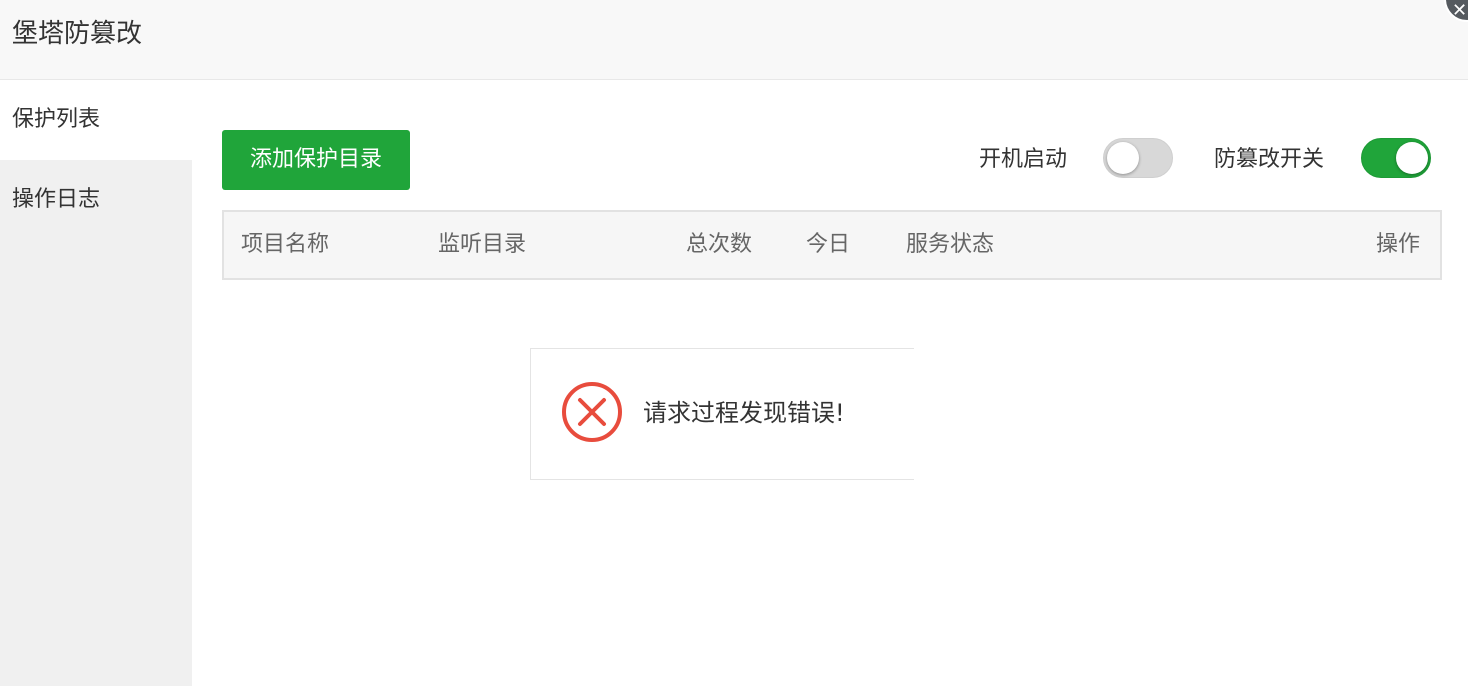 The width and height of the screenshot is (1468, 686). I want to click on column-header-project-name: 项目名称, so click(285, 244).